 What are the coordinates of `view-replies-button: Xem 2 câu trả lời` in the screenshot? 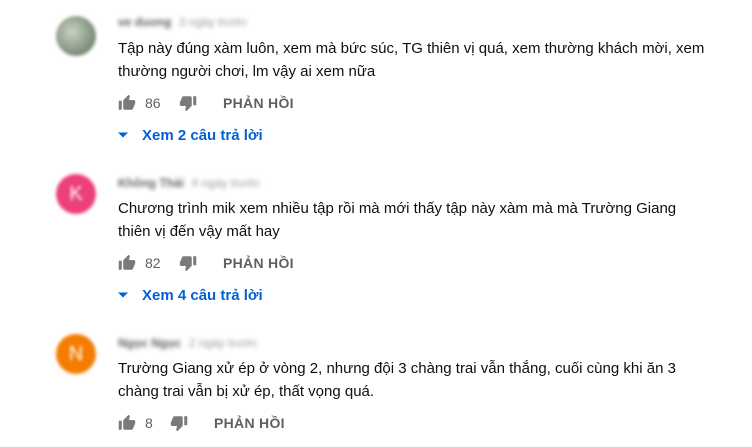 It's located at (190, 135).